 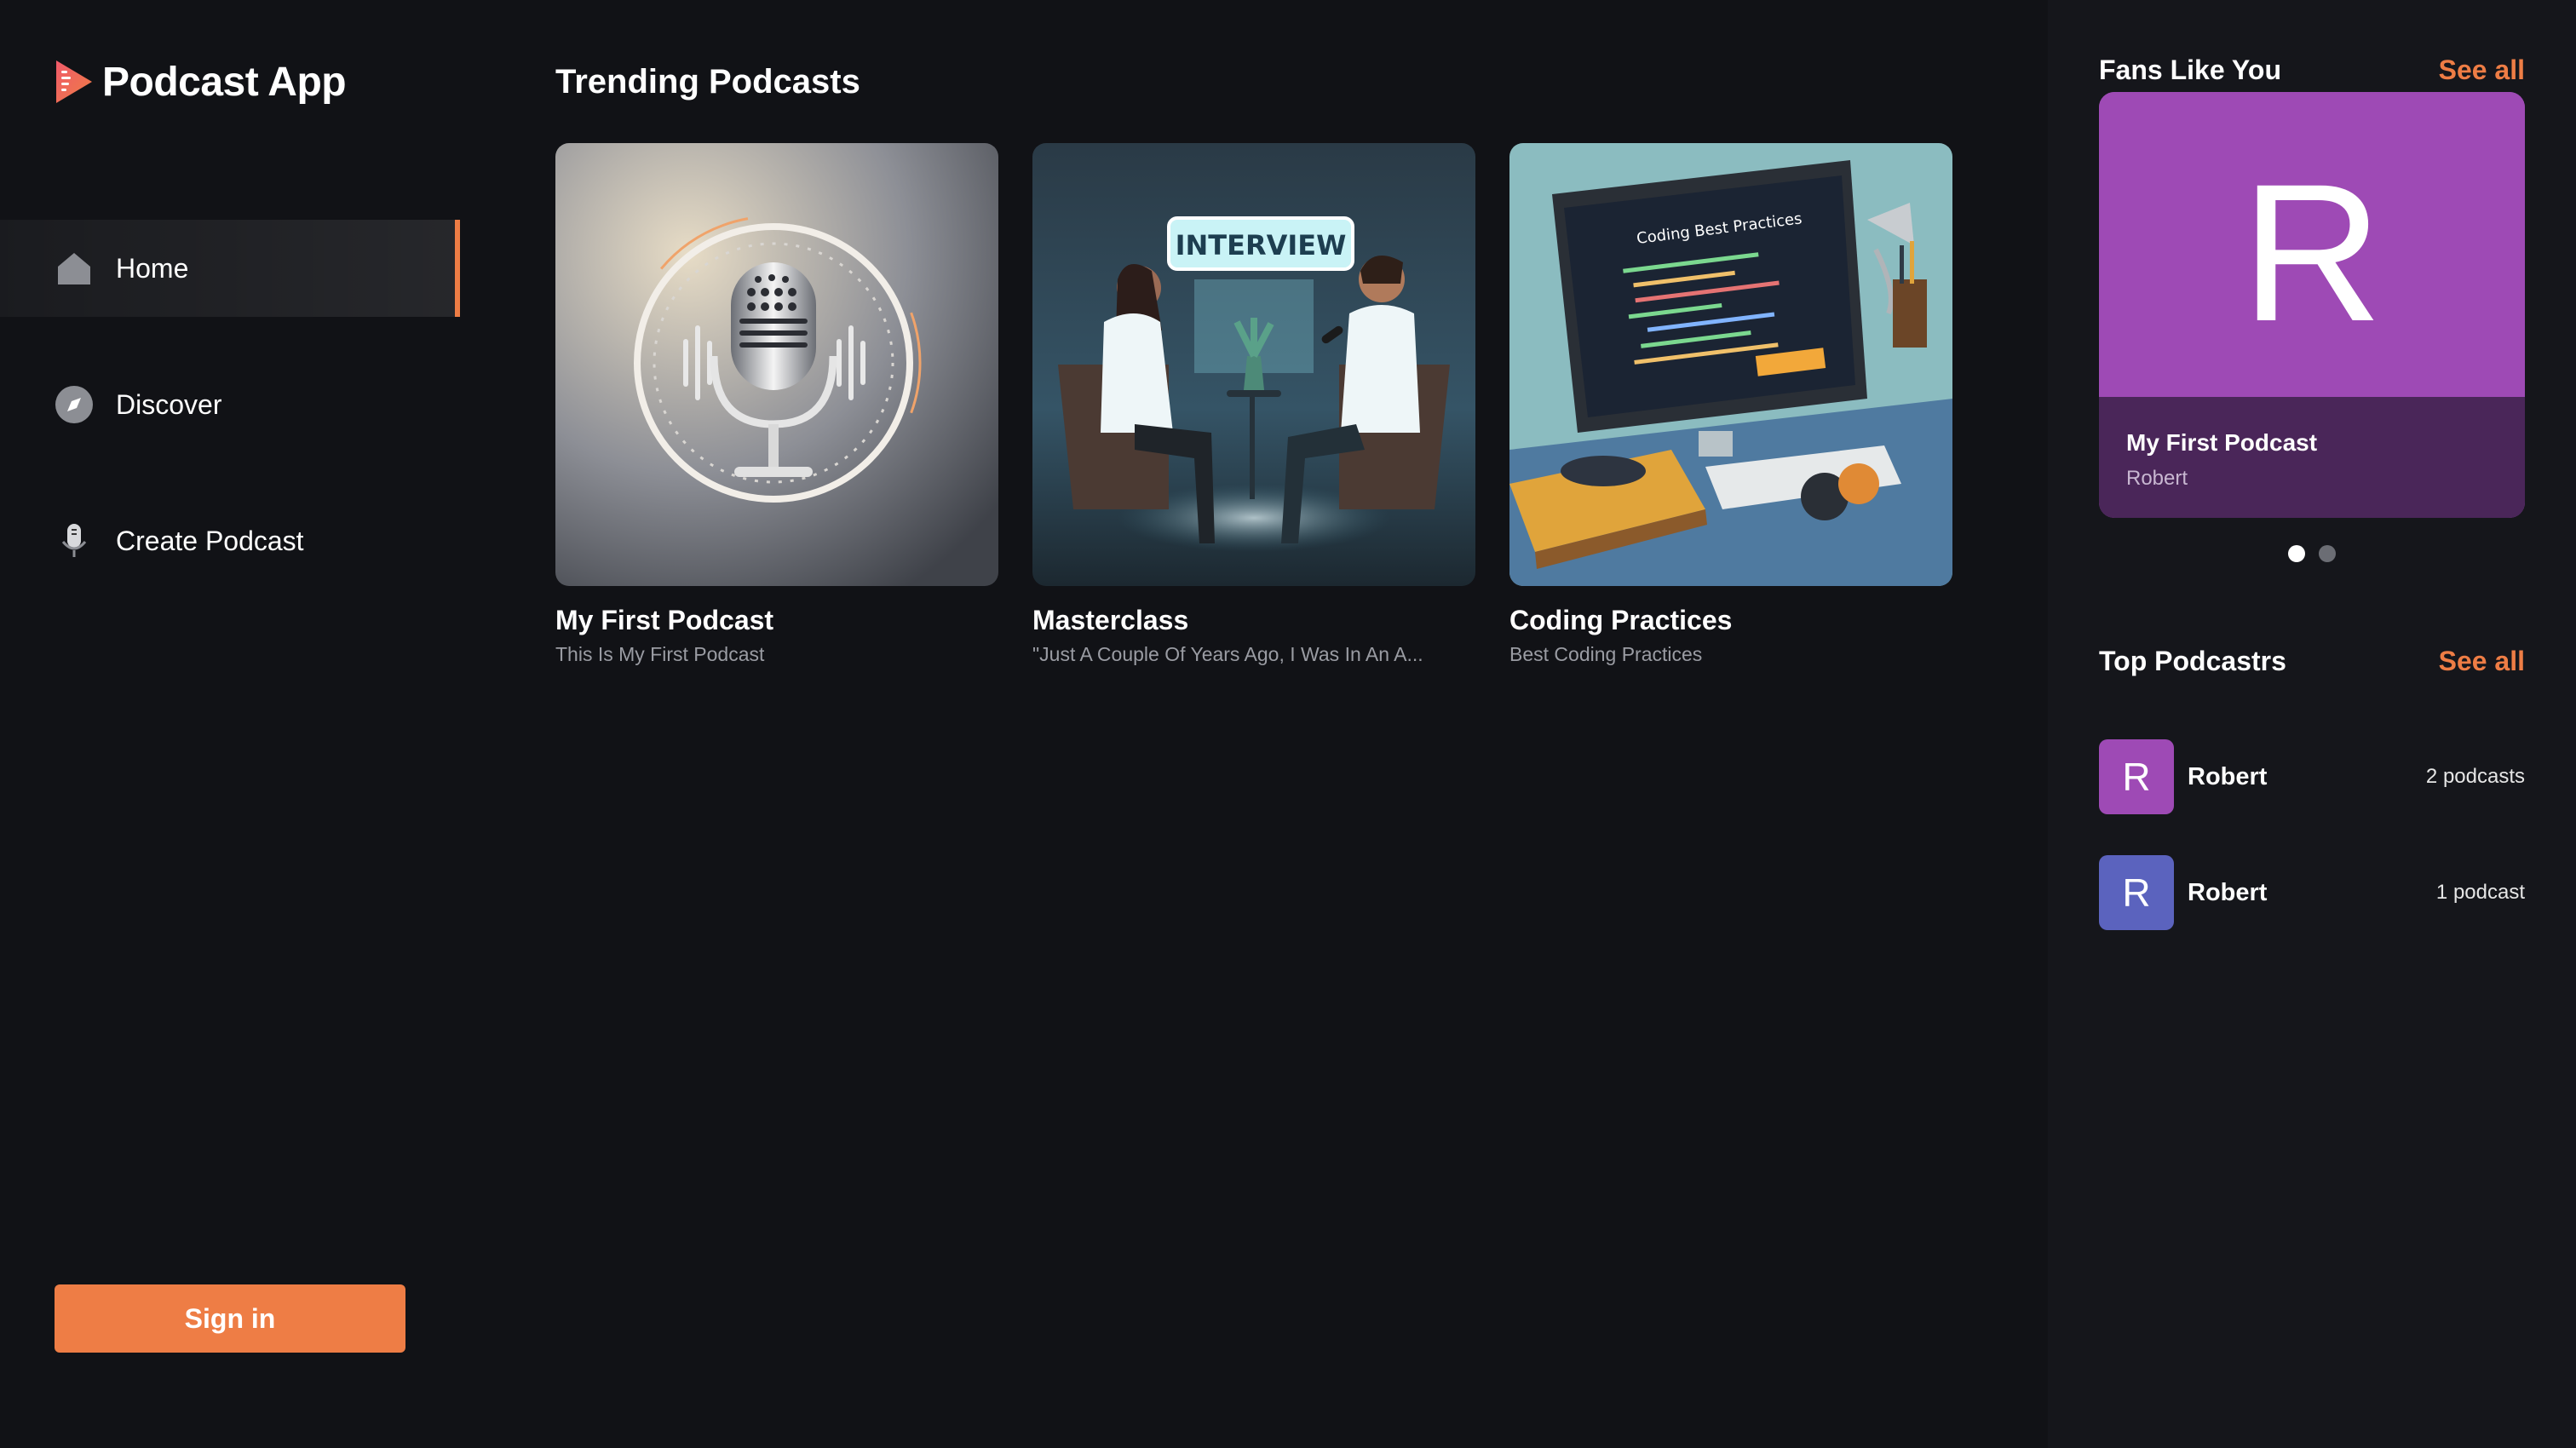 I want to click on section-title-trending: Trending Podcasts, so click(x=707, y=82).